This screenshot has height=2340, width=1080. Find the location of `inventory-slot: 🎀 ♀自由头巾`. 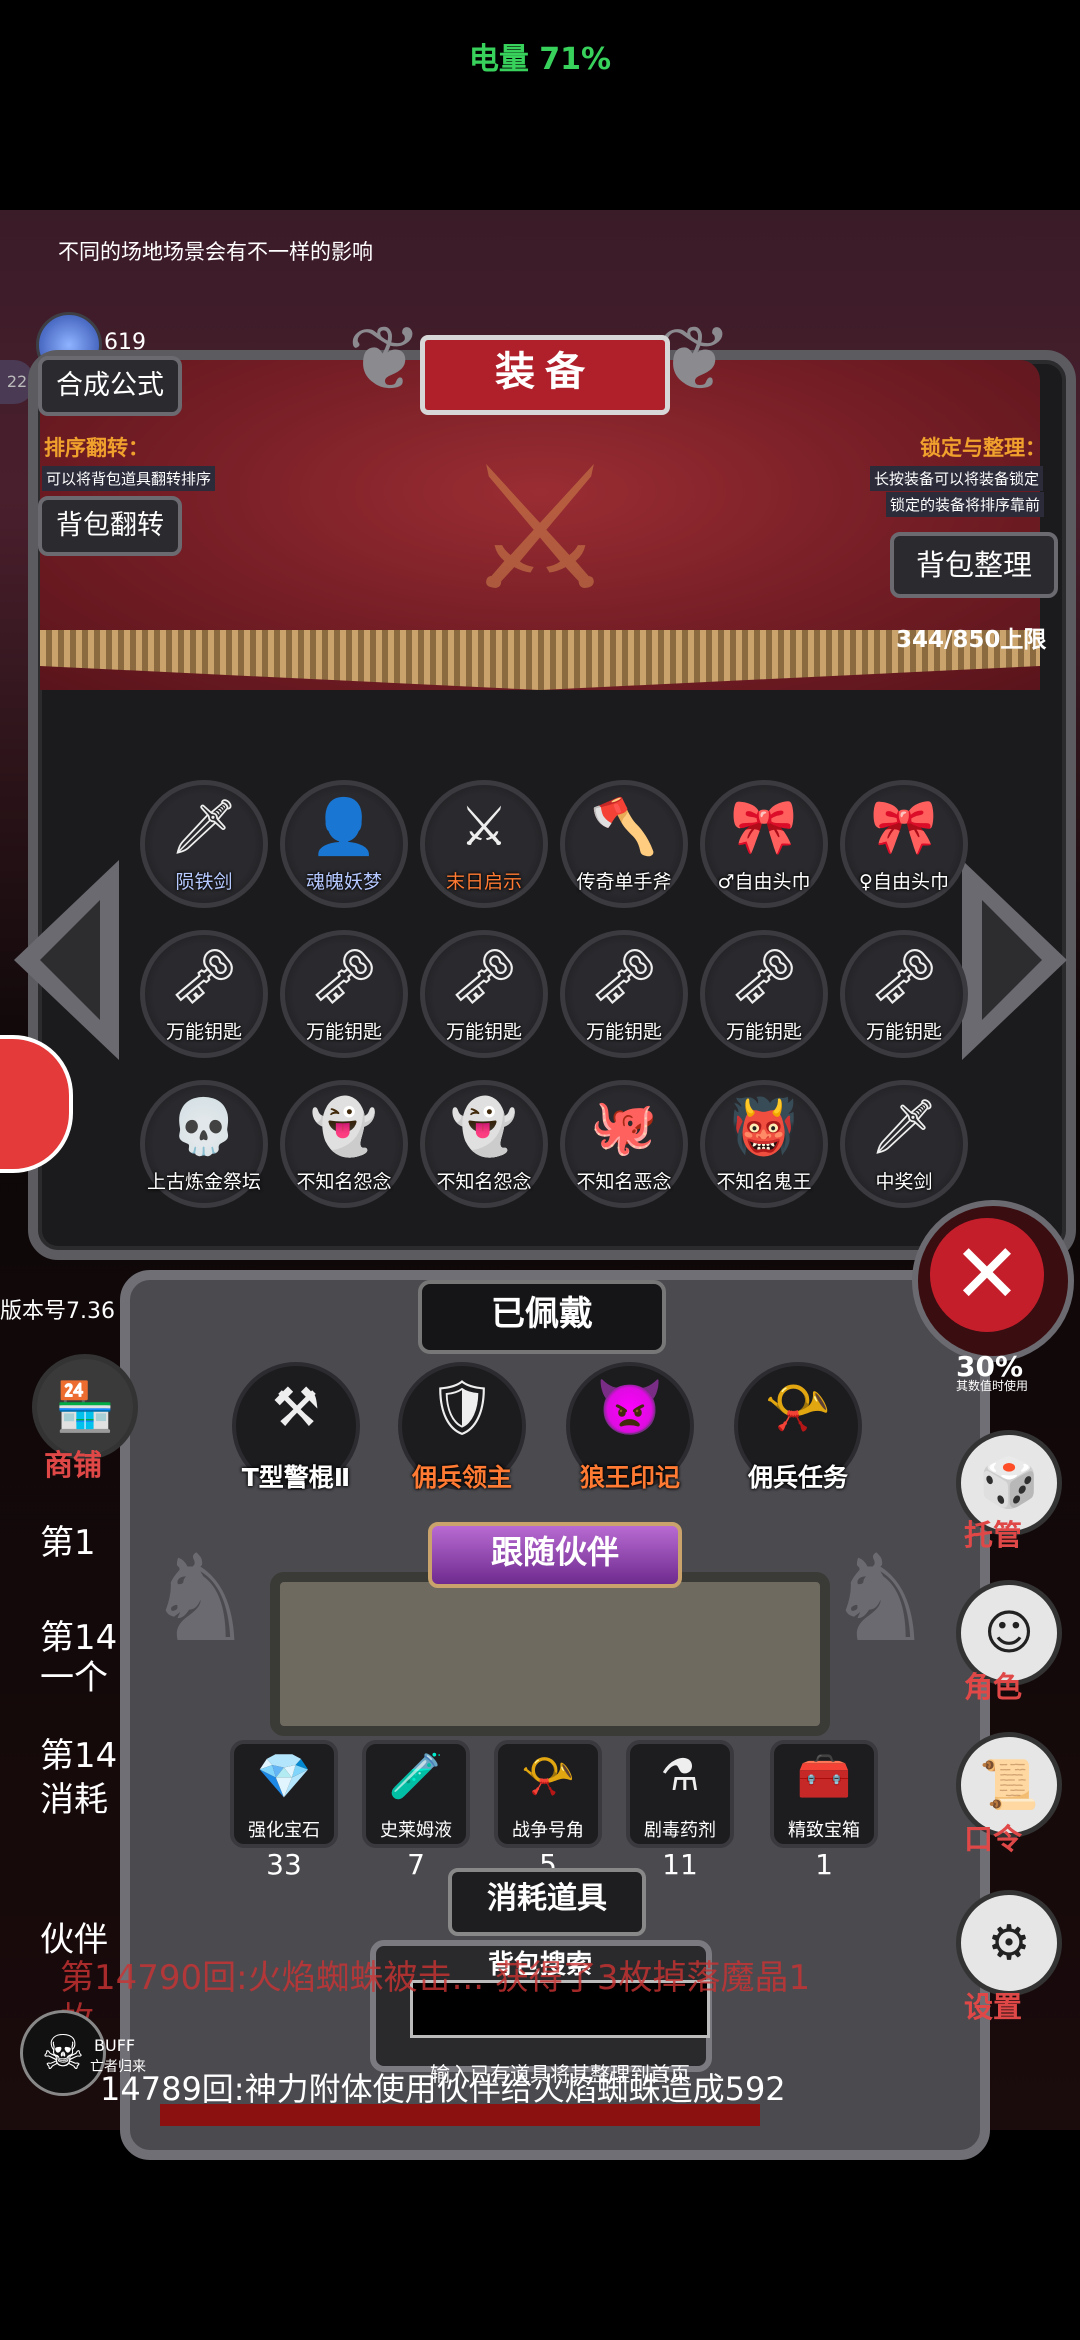

inventory-slot: 🎀 ♀自由头巾 is located at coordinates (904, 844).